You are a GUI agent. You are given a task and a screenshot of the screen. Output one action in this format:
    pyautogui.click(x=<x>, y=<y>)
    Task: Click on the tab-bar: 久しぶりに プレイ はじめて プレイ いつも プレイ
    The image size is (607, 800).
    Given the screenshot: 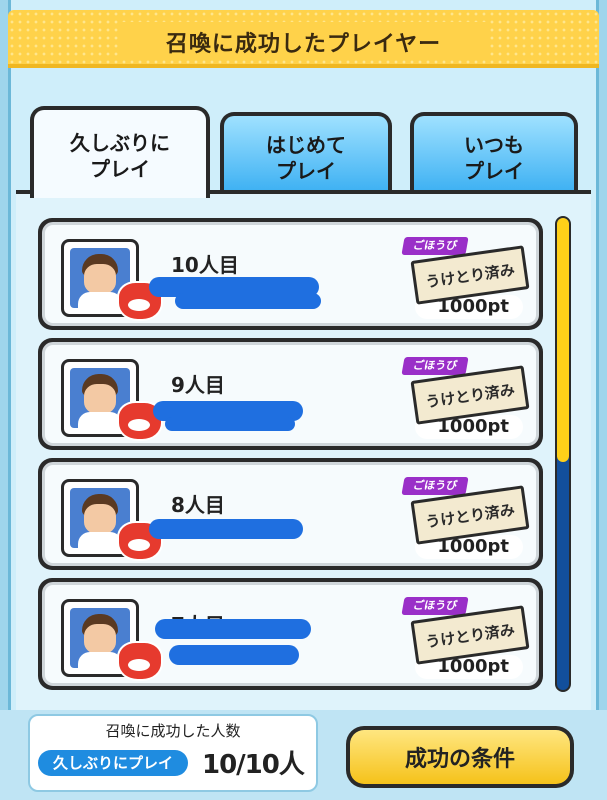 What is the action you would take?
    pyautogui.click(x=303, y=152)
    